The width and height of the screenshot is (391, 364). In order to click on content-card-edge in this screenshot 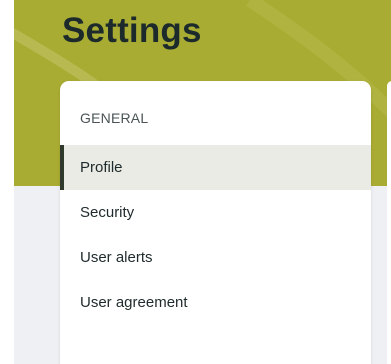, I will do `click(389, 222)`.